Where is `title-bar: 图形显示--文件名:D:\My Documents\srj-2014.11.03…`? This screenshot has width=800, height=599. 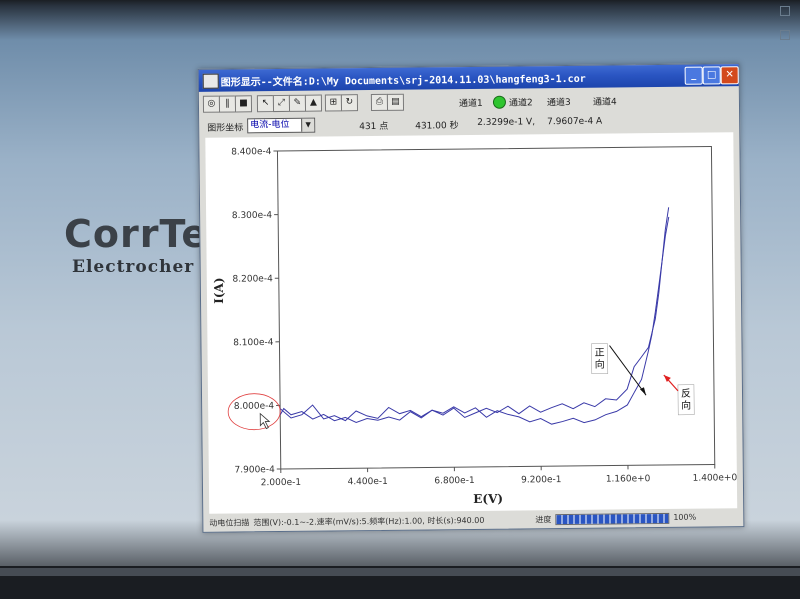
title-bar: 图形显示--文件名:D:\My Documents\srj-2014.11.03… is located at coordinates (468, 78).